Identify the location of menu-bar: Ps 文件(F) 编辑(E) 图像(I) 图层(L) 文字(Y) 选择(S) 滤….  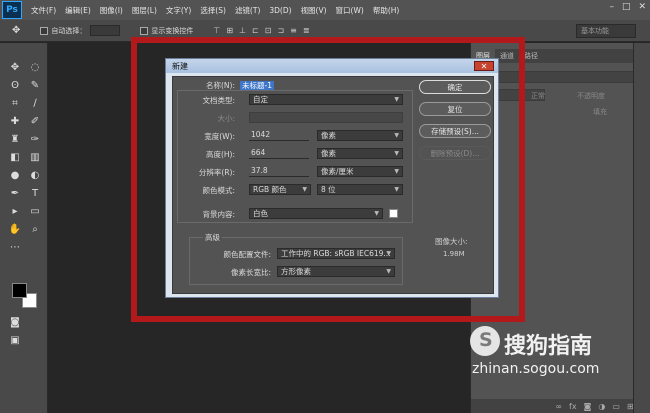
(325, 10).